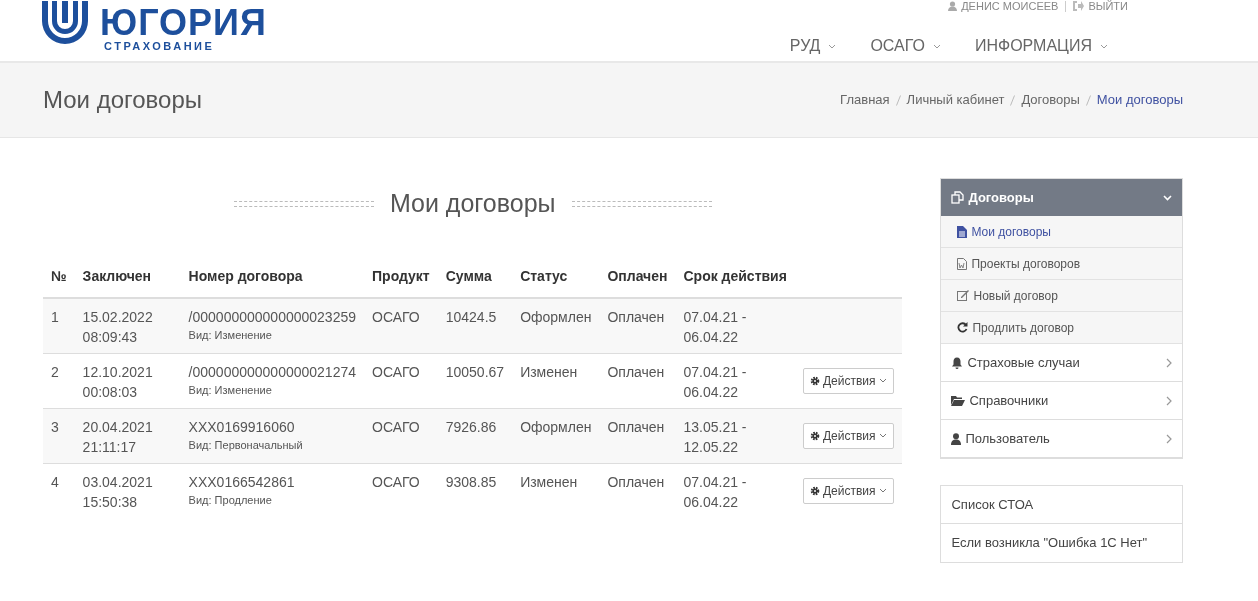 The width and height of the screenshot is (1258, 601). I want to click on table-cell-text: 10050.67, so click(475, 372).